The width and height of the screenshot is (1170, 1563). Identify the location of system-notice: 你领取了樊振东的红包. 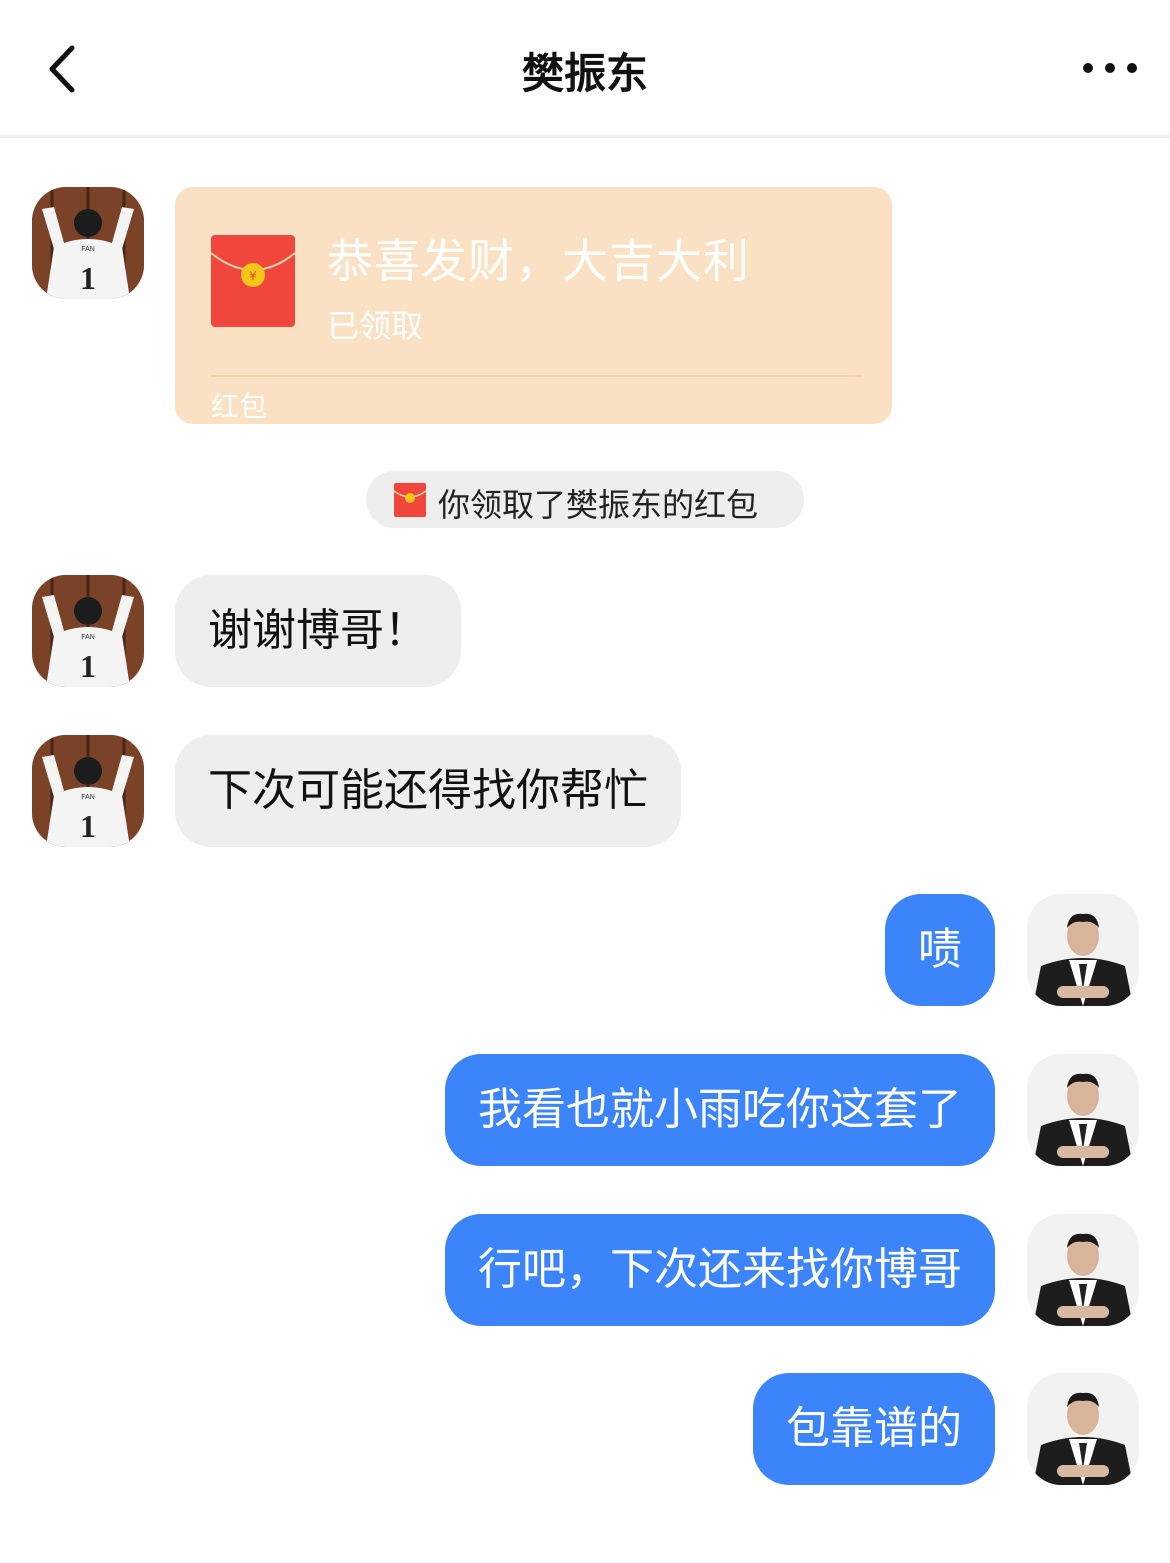
(585, 499).